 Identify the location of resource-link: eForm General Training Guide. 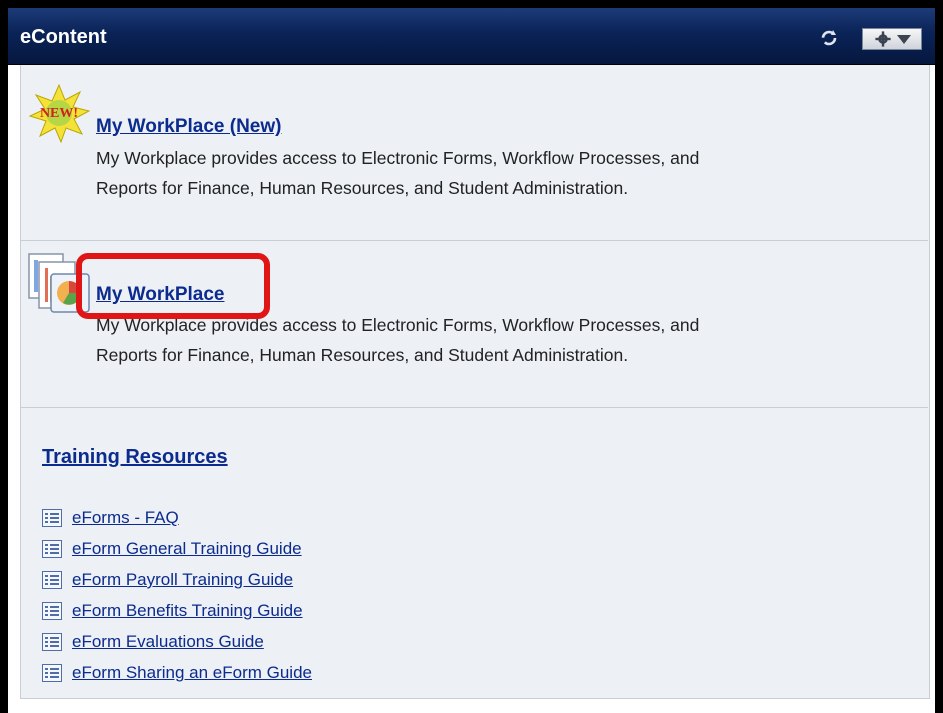
(187, 549).